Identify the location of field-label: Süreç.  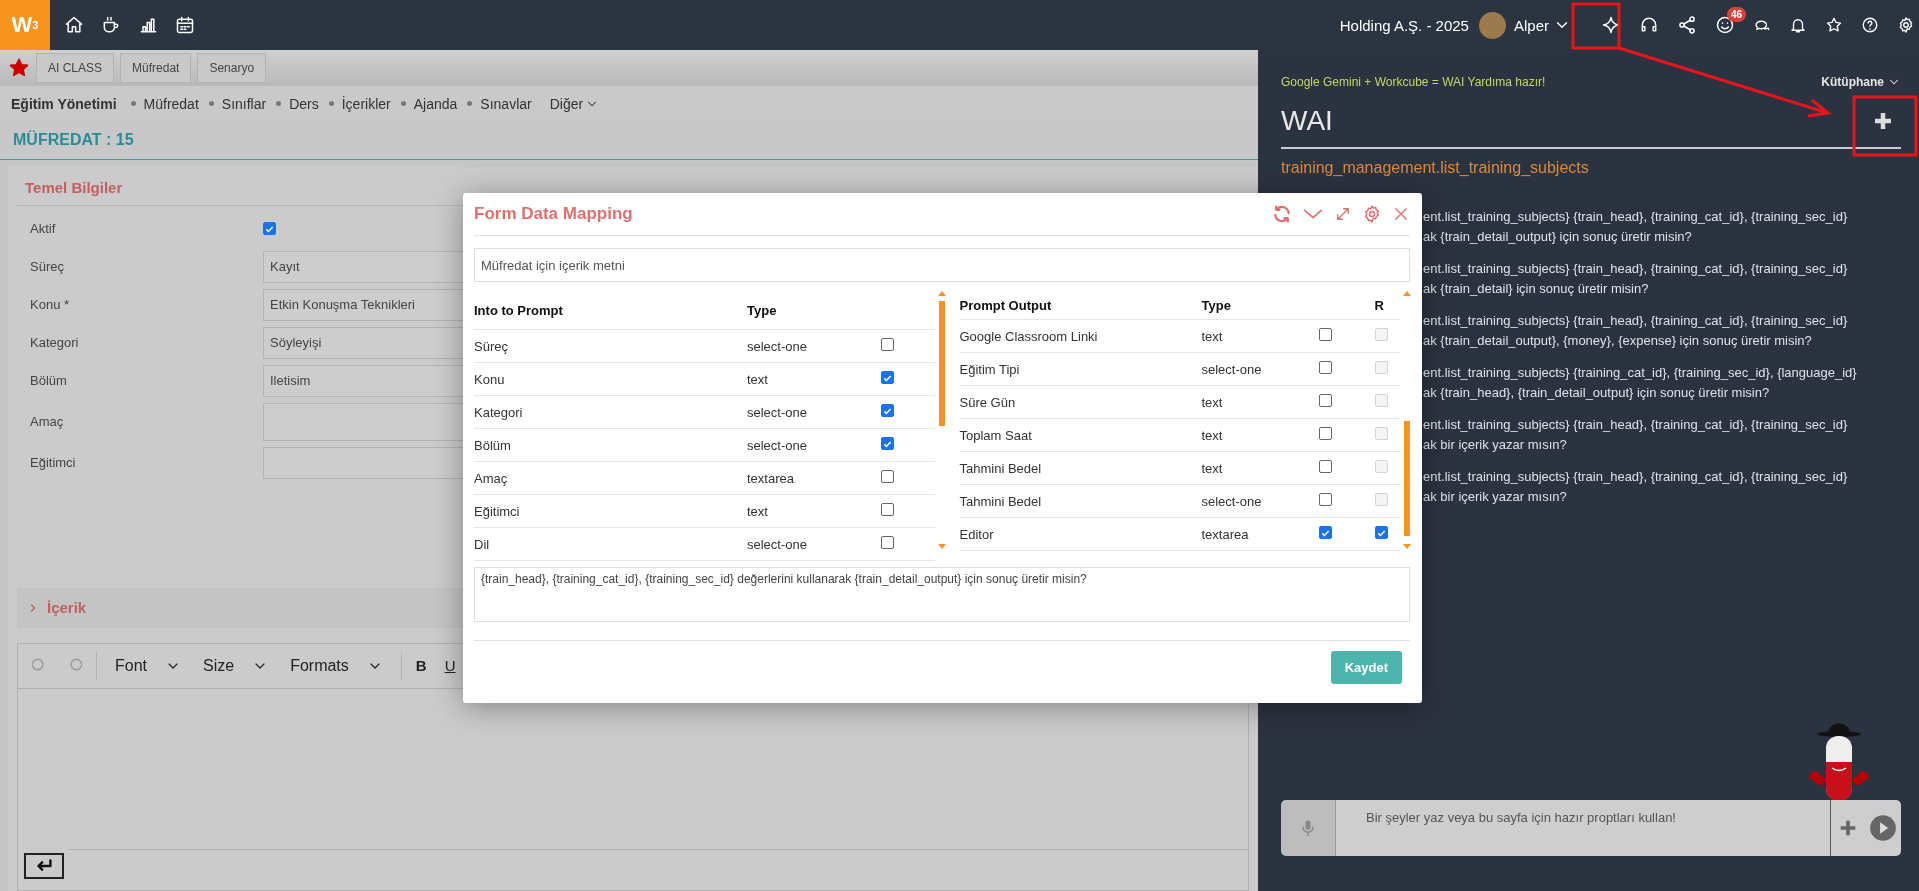
(47, 267).